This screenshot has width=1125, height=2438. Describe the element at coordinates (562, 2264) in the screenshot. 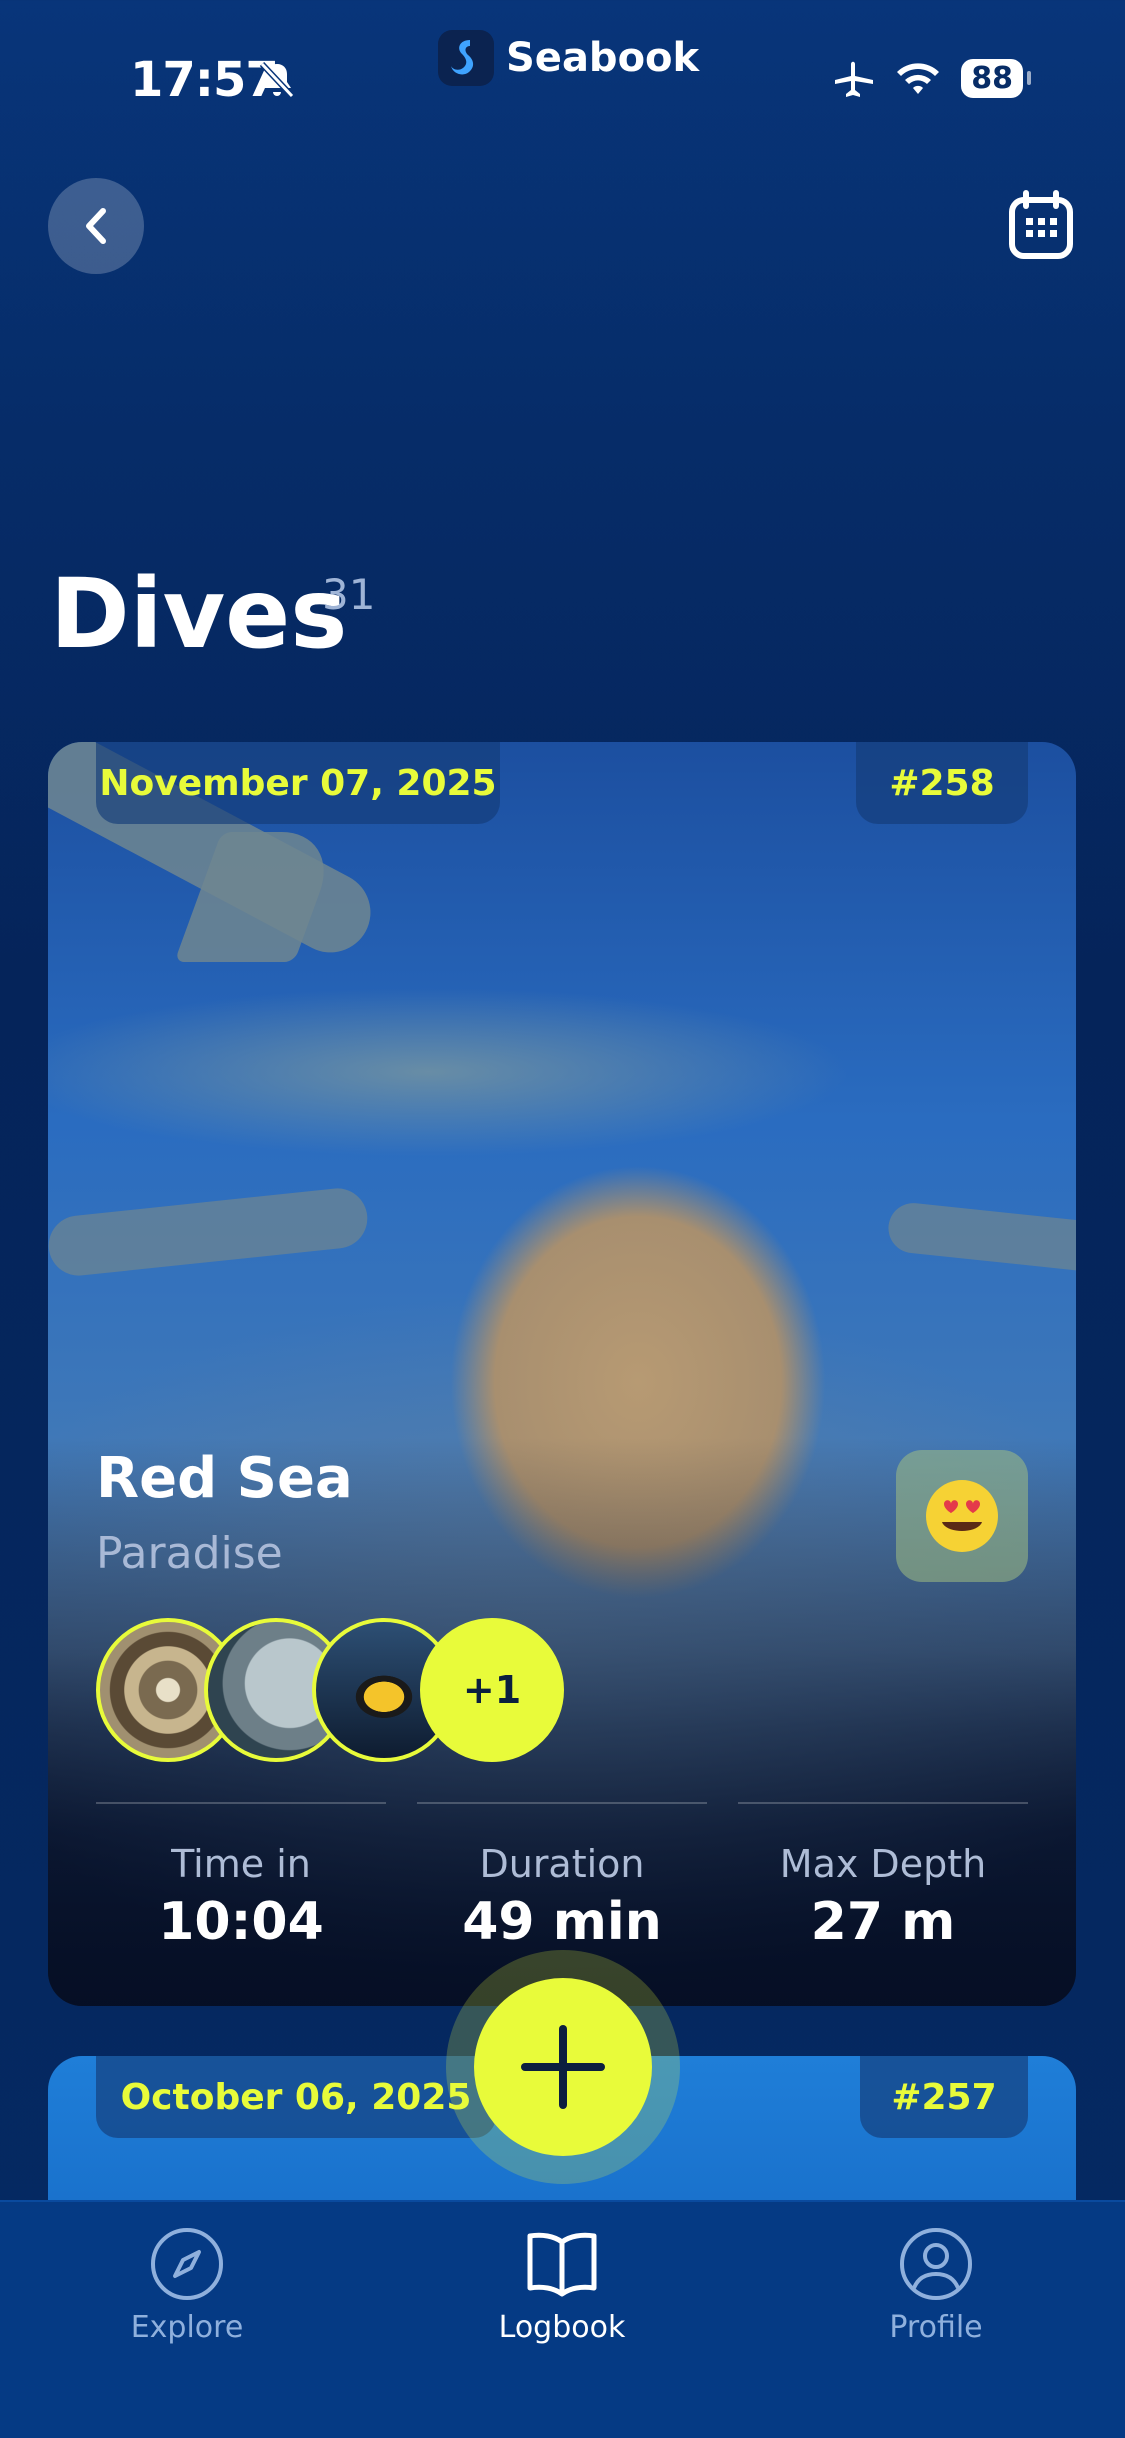

I see `book-icon` at that location.